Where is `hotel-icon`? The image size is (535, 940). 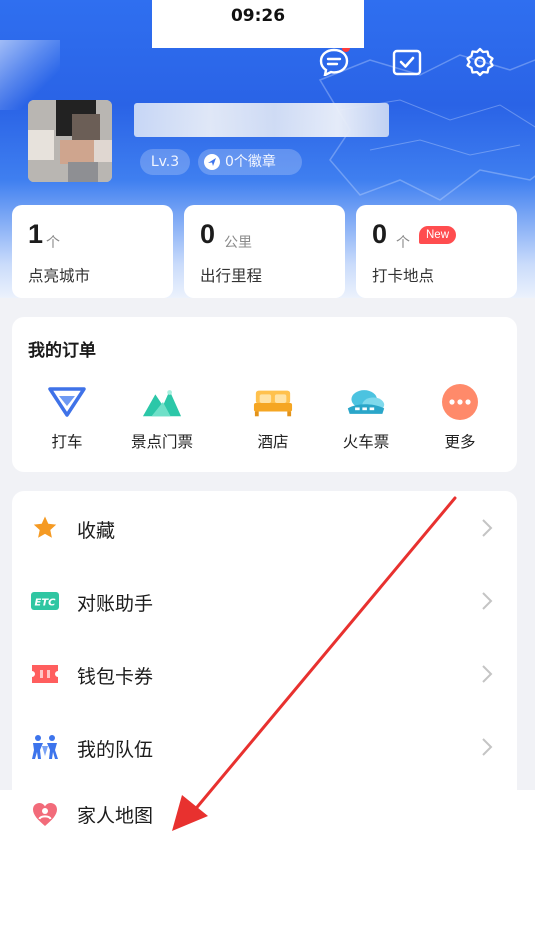 hotel-icon is located at coordinates (273, 402).